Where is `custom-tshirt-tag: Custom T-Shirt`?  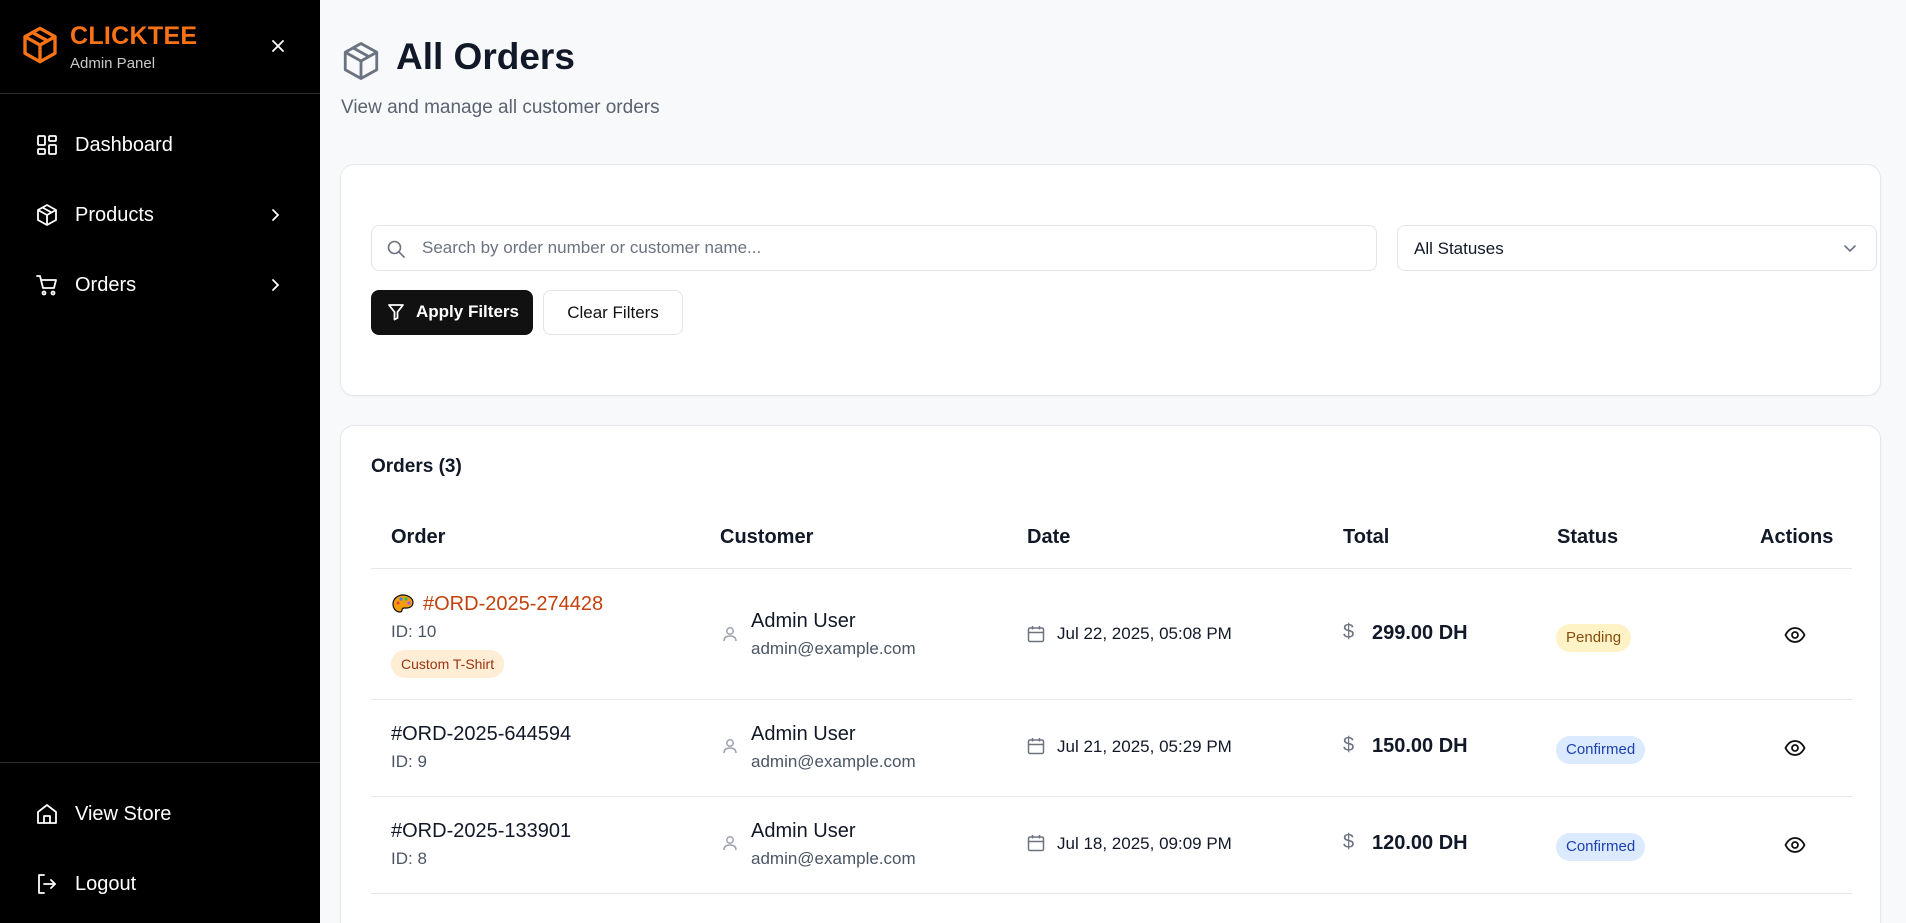
custom-tshirt-tag: Custom T-Shirt is located at coordinates (448, 664).